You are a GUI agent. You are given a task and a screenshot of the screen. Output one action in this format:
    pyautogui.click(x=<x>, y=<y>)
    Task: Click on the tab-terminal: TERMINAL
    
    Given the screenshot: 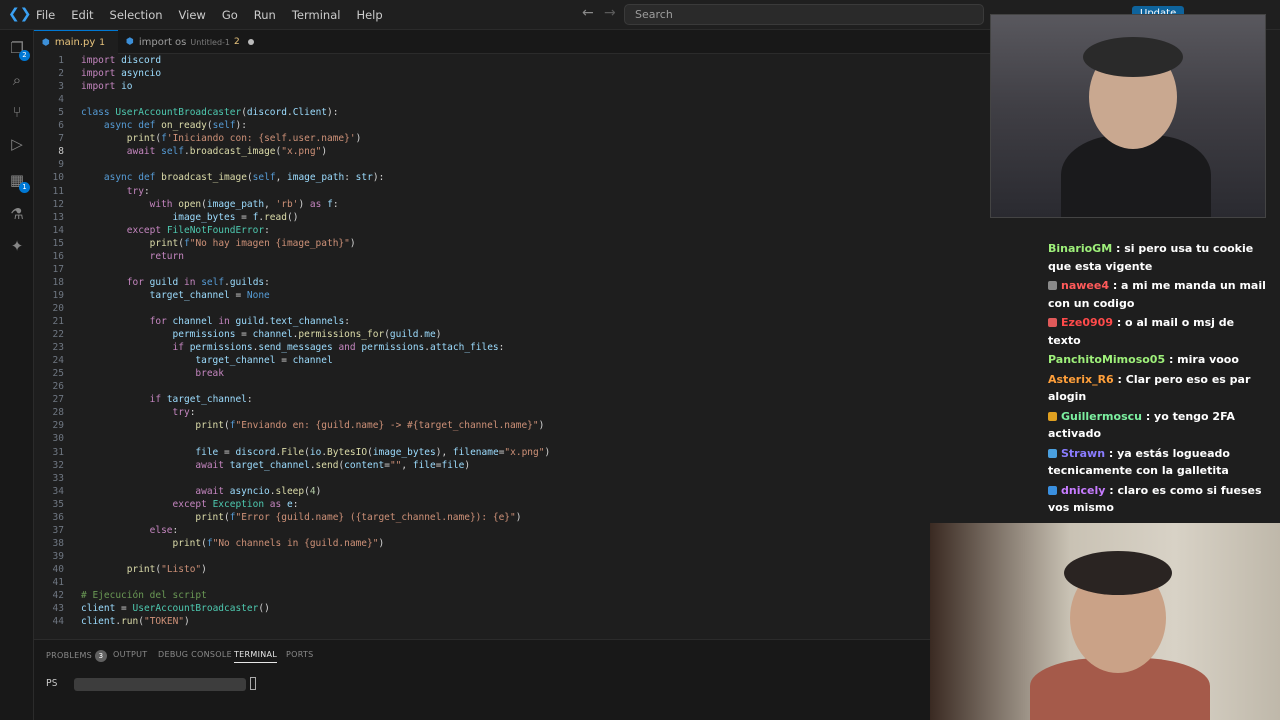 What is the action you would take?
    pyautogui.click(x=256, y=656)
    